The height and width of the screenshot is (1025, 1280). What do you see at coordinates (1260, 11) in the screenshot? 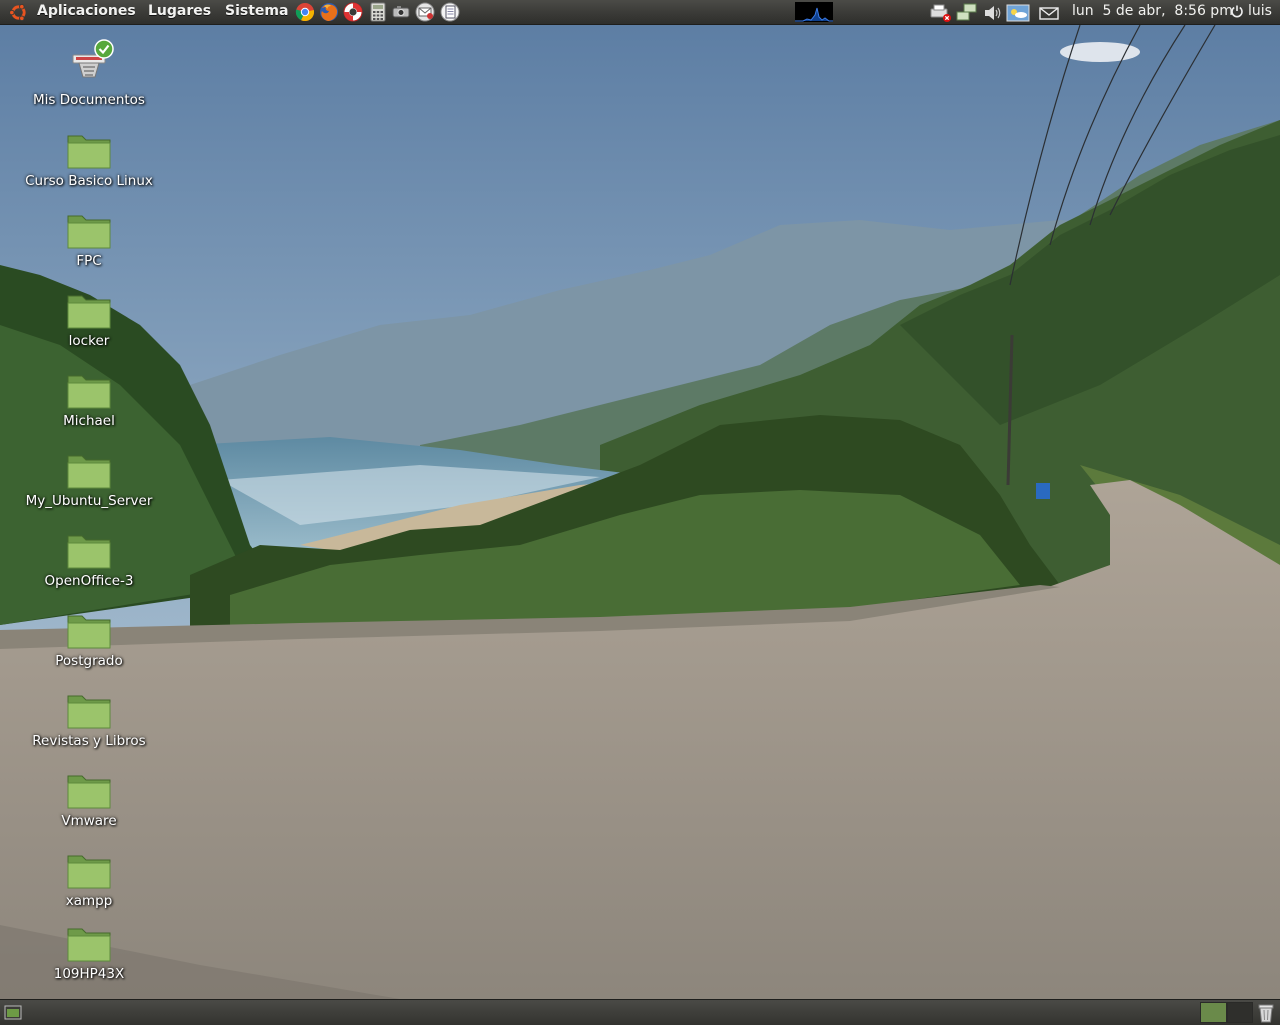
I see `user-name: luis` at bounding box center [1260, 11].